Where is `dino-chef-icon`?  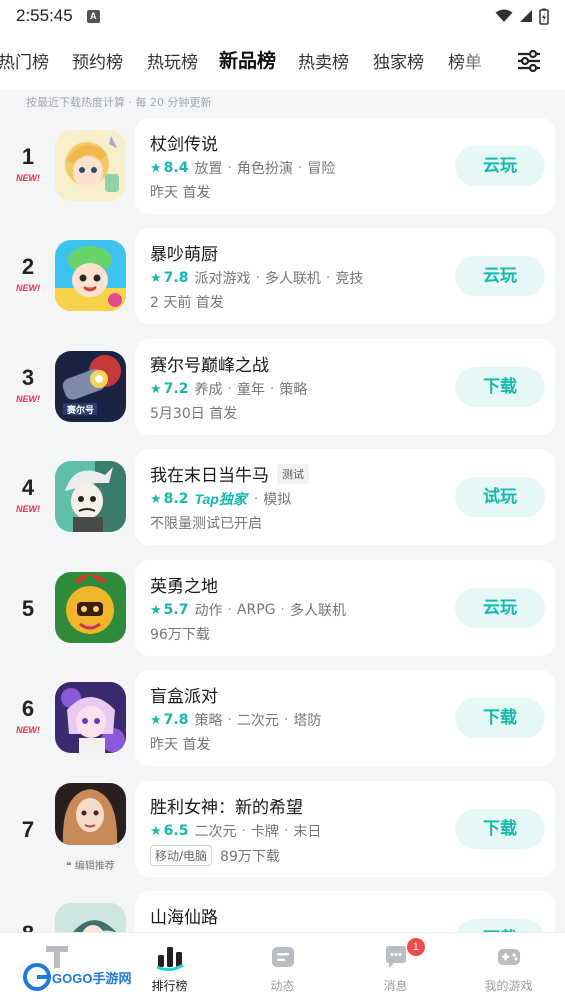 dino-chef-icon is located at coordinates (90, 275).